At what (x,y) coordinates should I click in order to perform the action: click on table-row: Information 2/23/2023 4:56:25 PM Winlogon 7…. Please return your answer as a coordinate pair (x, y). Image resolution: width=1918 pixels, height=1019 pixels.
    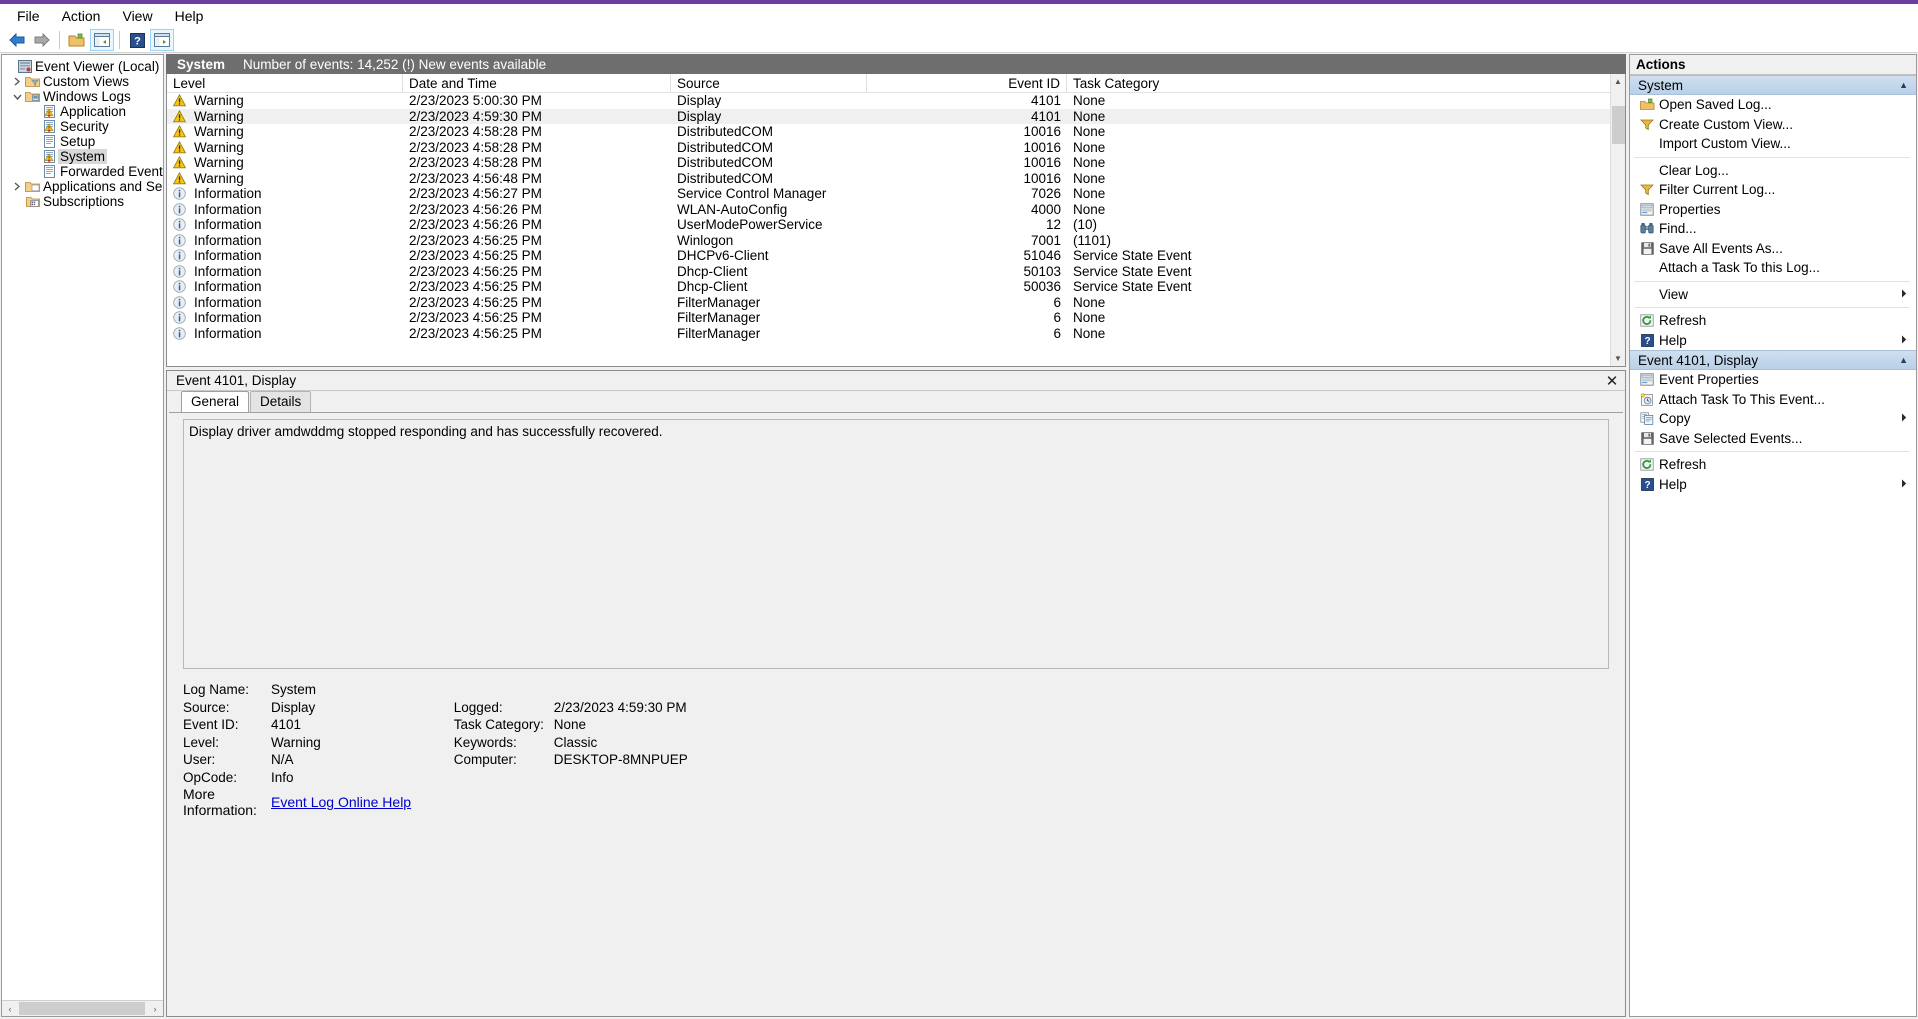
    Looking at the image, I should click on (896, 241).